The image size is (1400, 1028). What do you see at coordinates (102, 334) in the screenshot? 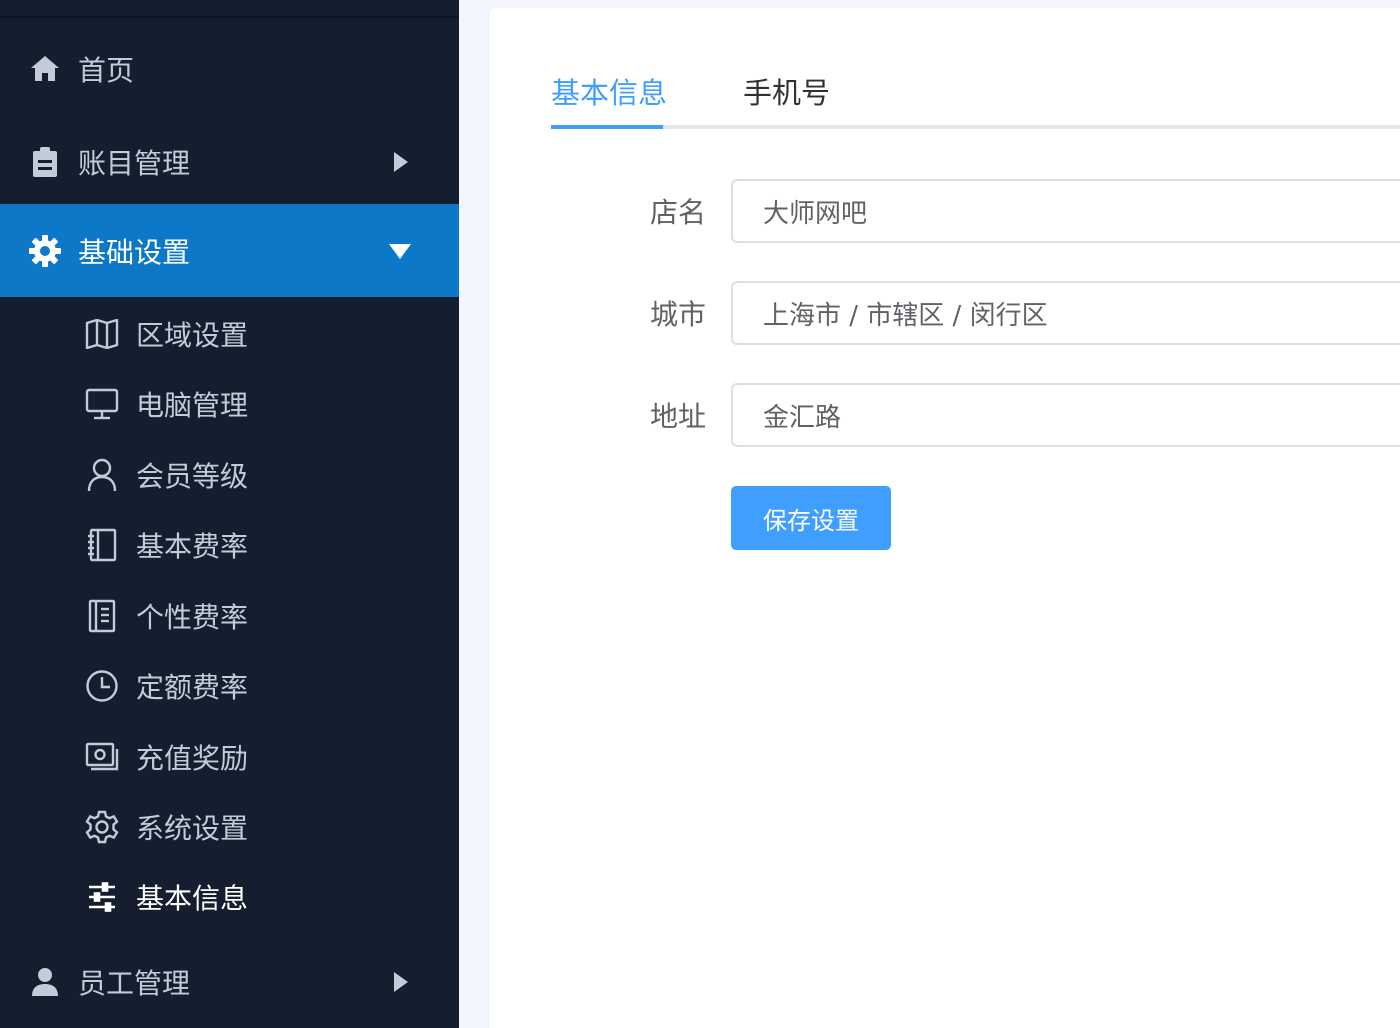
I see `map-icon` at bounding box center [102, 334].